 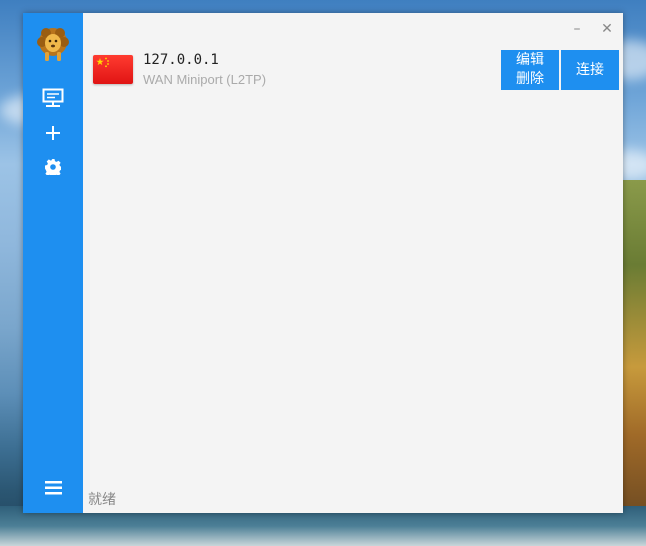 I want to click on server-ip: 127.0.0.1, so click(x=181, y=60).